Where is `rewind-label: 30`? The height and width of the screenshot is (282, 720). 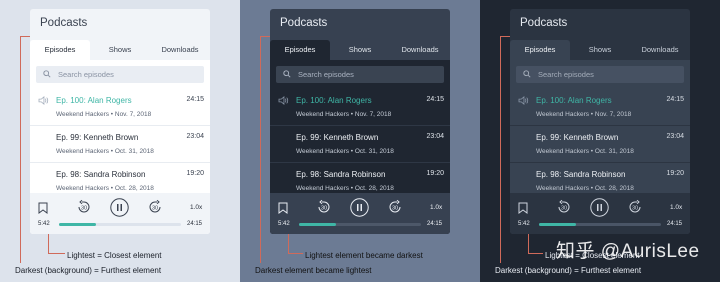
rewind-label: 30 is located at coordinates (564, 208).